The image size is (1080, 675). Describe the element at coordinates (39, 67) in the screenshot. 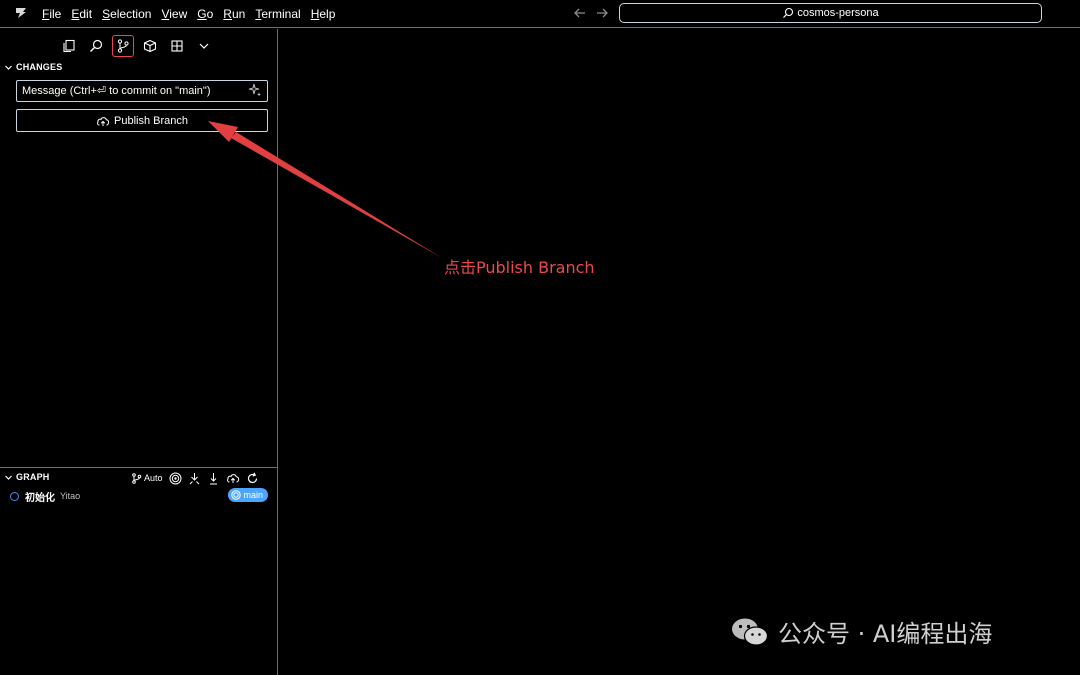

I see `changes-header-label: CHANGES` at that location.